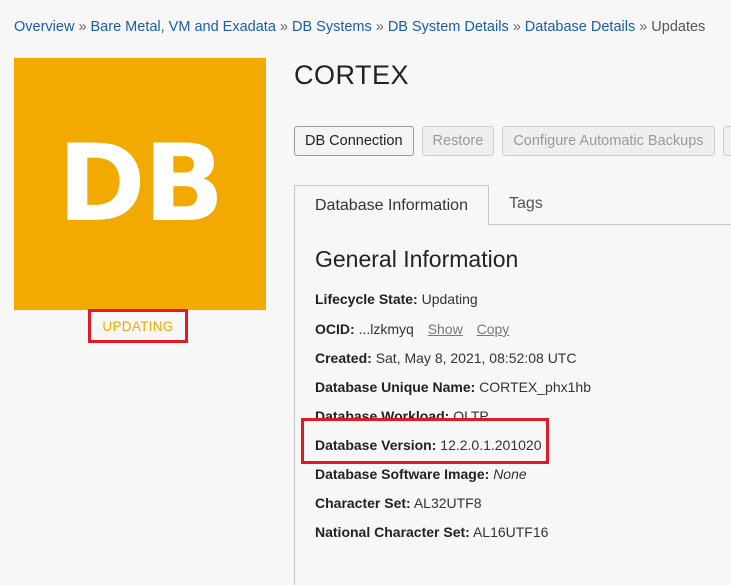 This screenshot has height=585, width=731. What do you see at coordinates (447, 503) in the screenshot?
I see `character-set-value: AL32UTF8` at bounding box center [447, 503].